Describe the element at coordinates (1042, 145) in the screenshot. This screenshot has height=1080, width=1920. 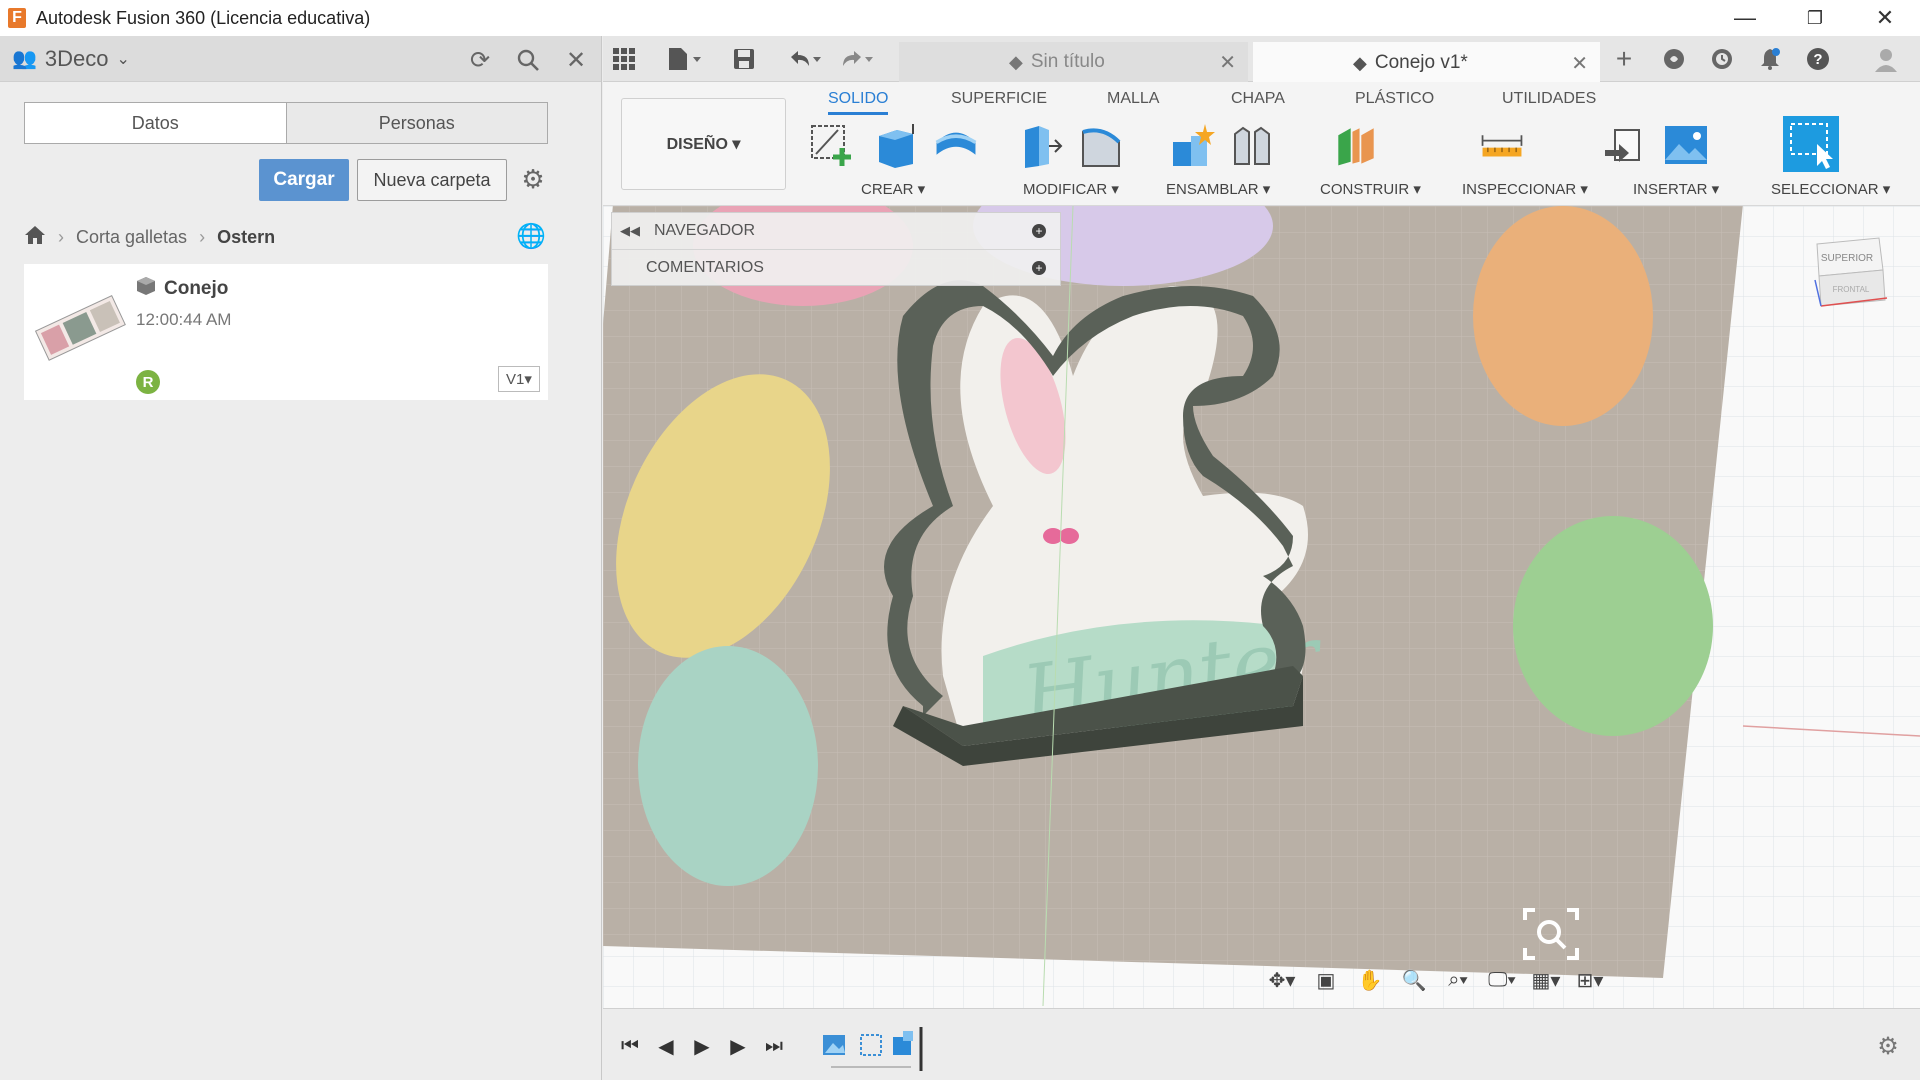
I see `press-pull-icon` at that location.